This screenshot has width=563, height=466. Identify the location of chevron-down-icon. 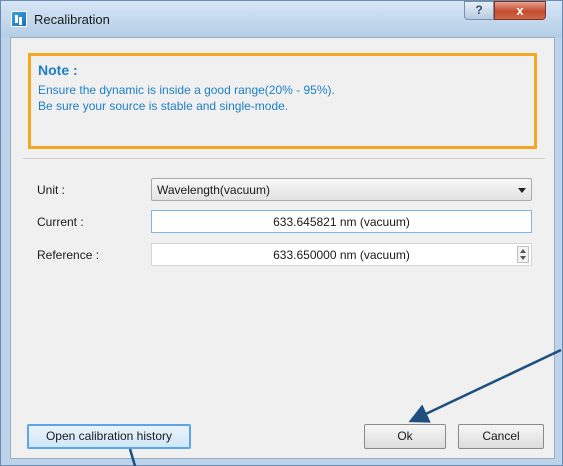
(522, 190).